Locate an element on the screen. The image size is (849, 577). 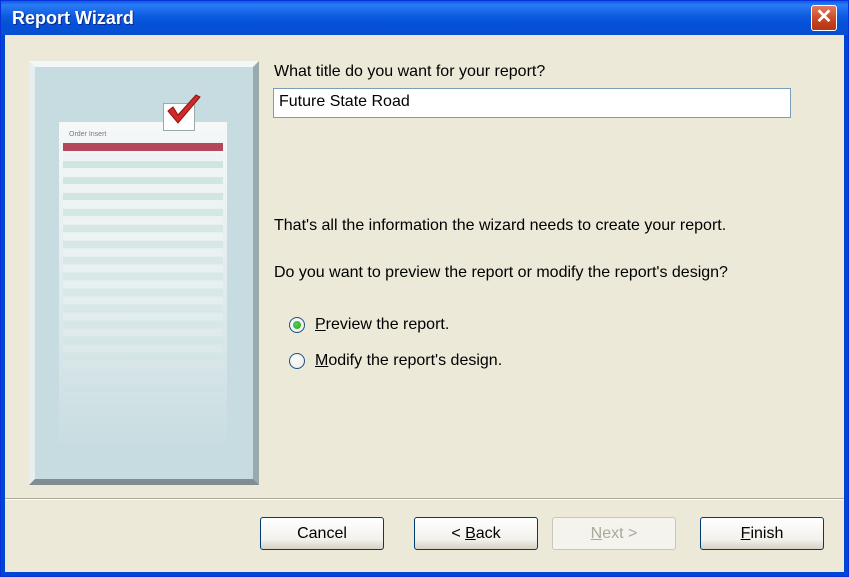
finish-button: Finish is located at coordinates (762, 533).